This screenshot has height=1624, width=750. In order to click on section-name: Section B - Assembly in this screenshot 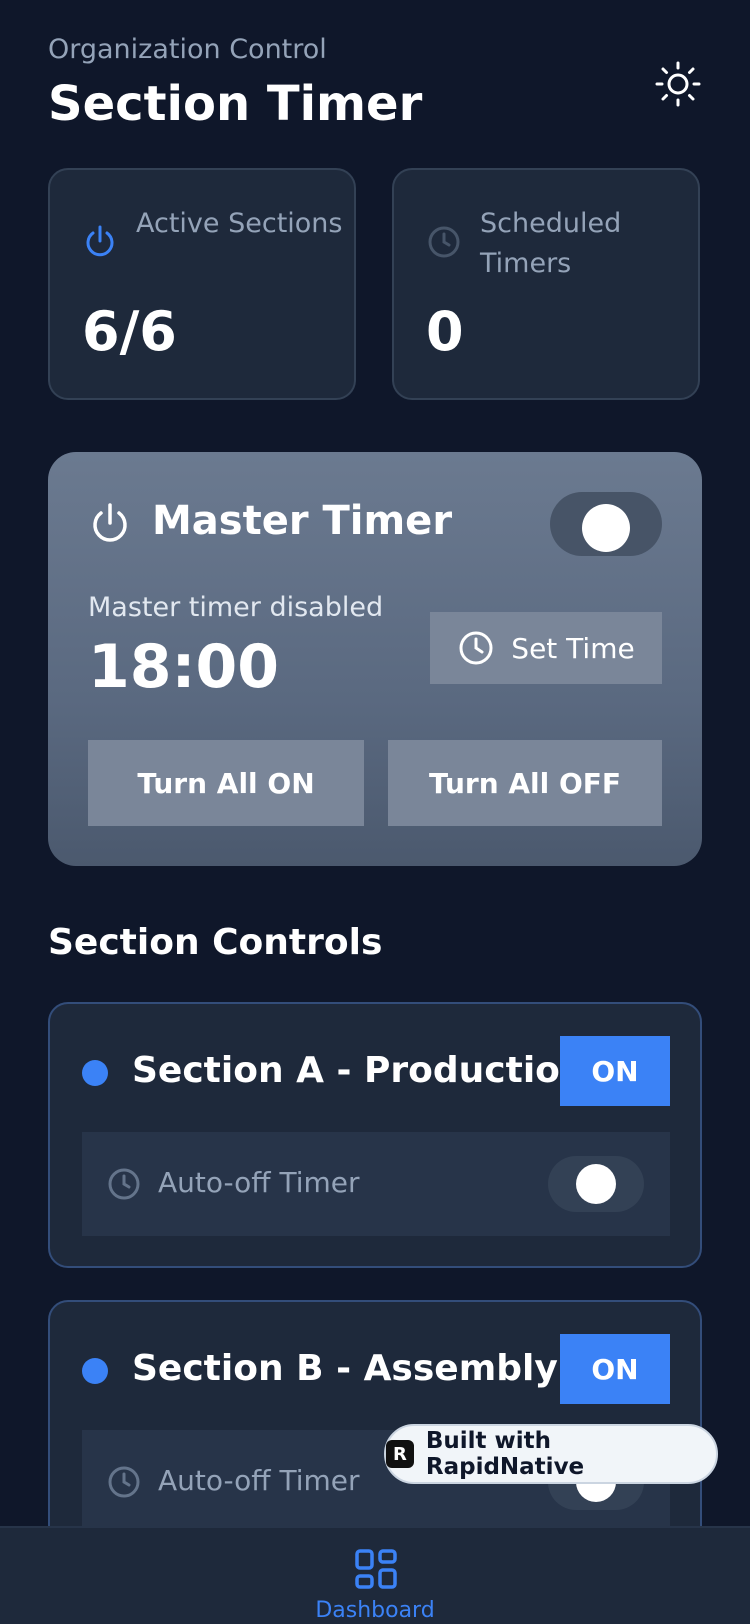, I will do `click(345, 1368)`.